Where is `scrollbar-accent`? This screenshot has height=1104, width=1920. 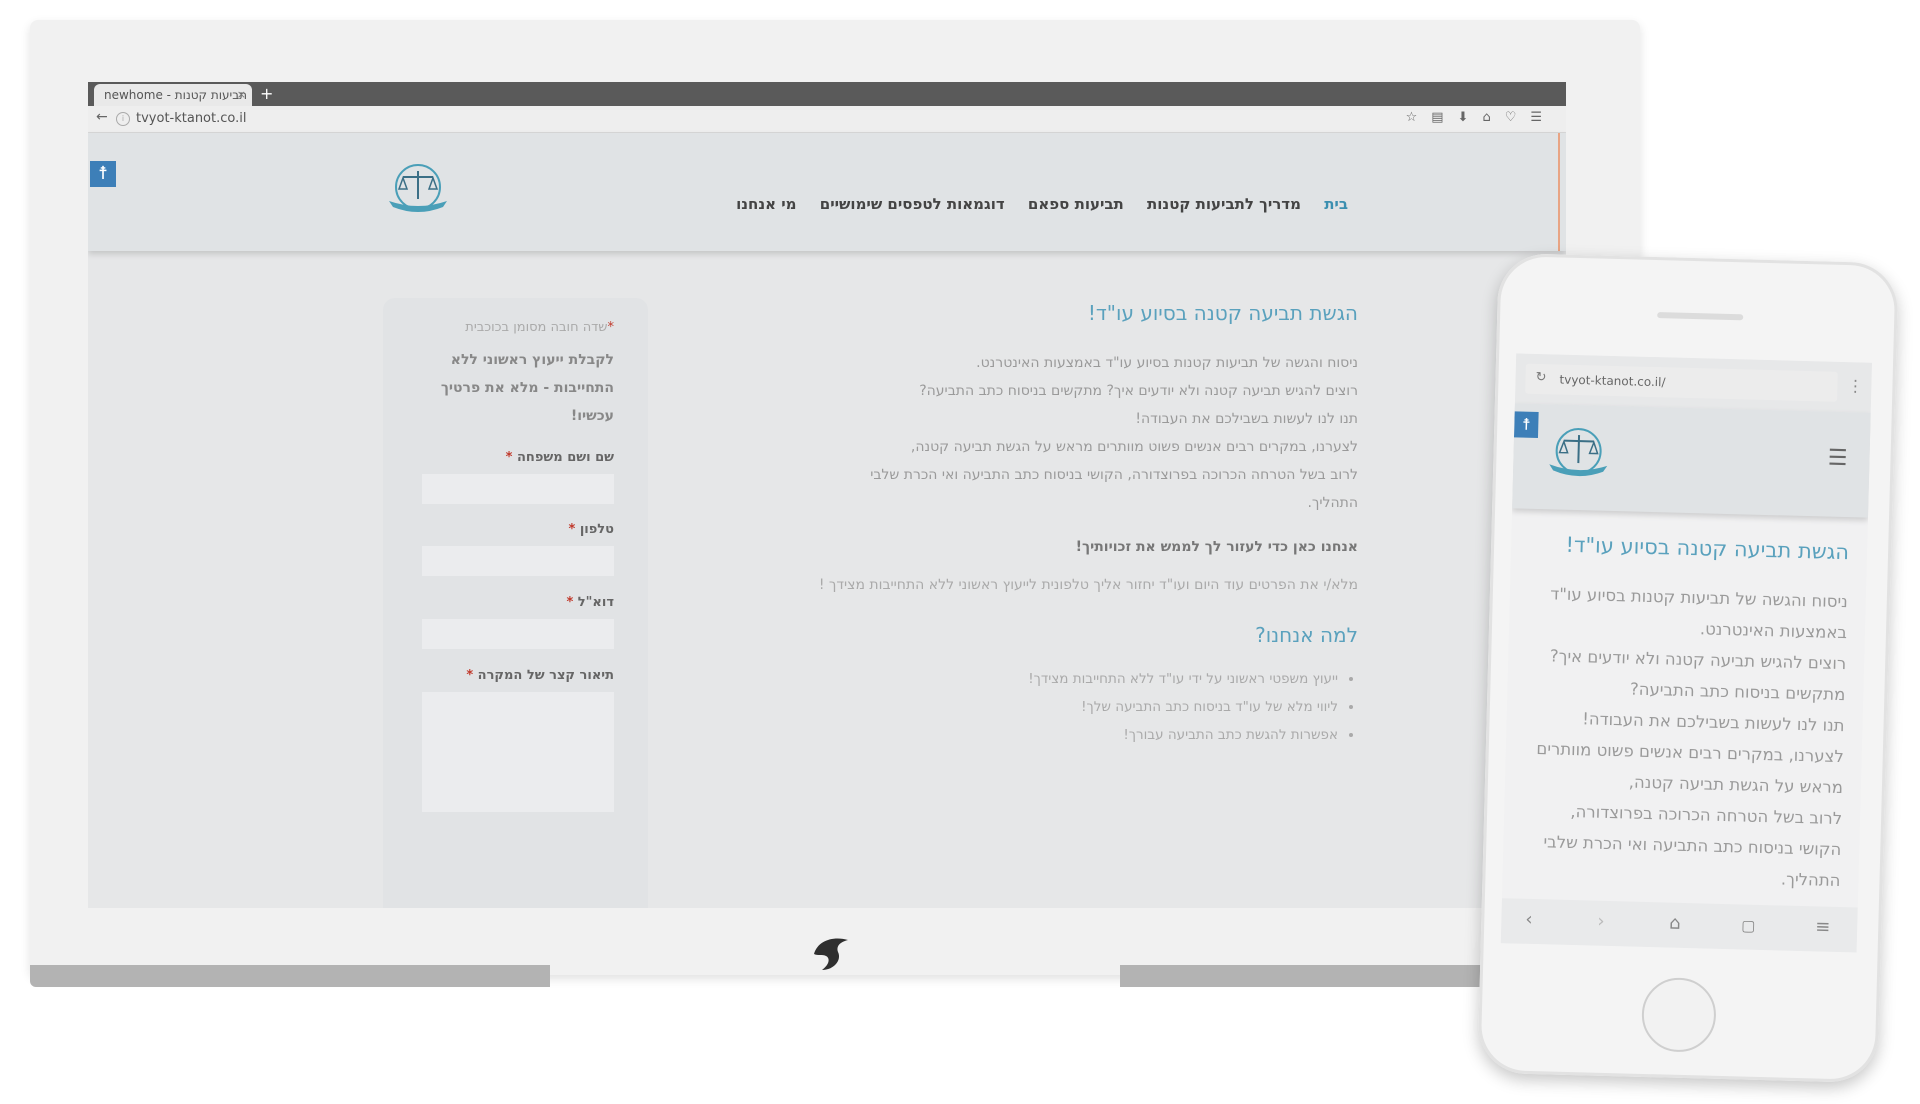 scrollbar-accent is located at coordinates (1559, 192).